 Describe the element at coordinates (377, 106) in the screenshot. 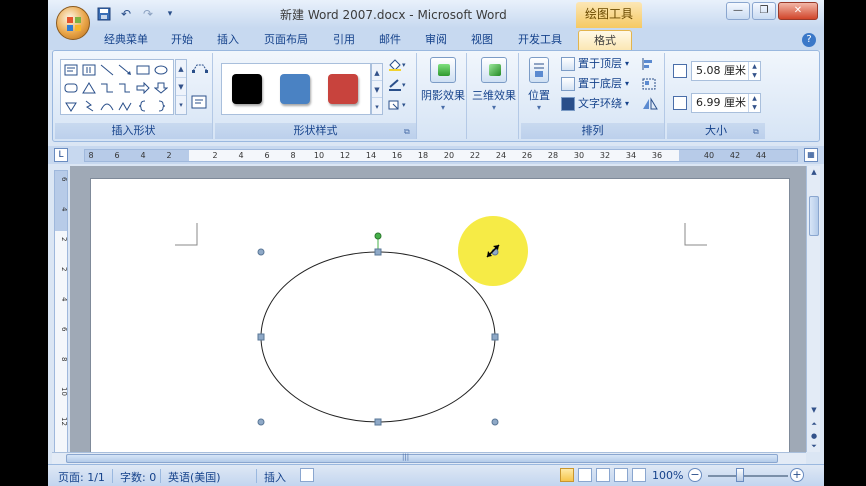

I see `style-more-icon: ▾` at that location.